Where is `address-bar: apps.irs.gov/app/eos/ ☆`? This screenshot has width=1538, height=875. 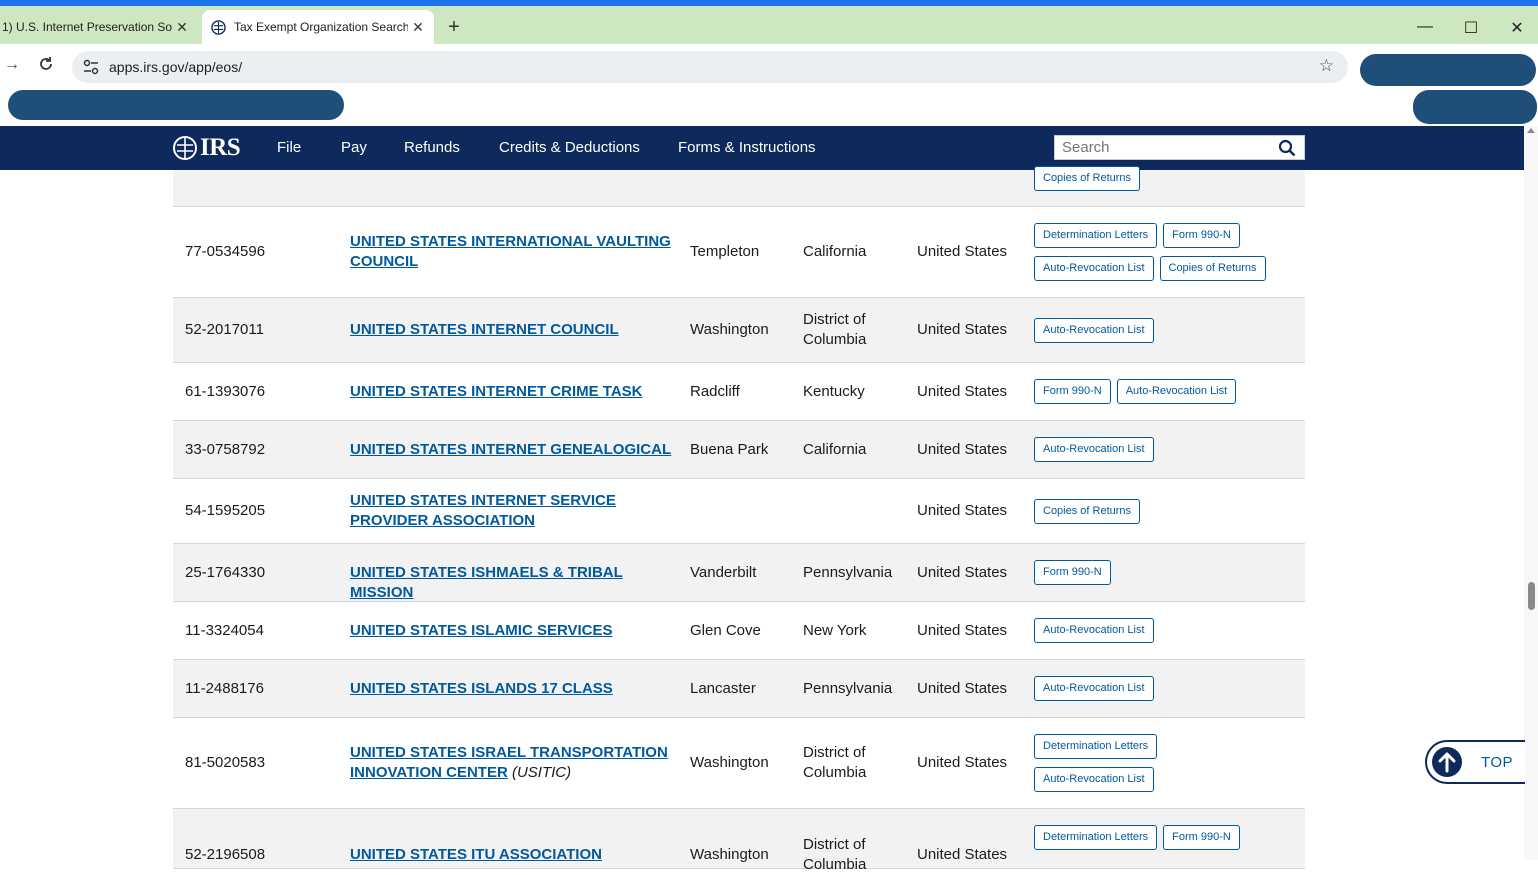 address-bar: apps.irs.gov/app/eos/ ☆ is located at coordinates (710, 67).